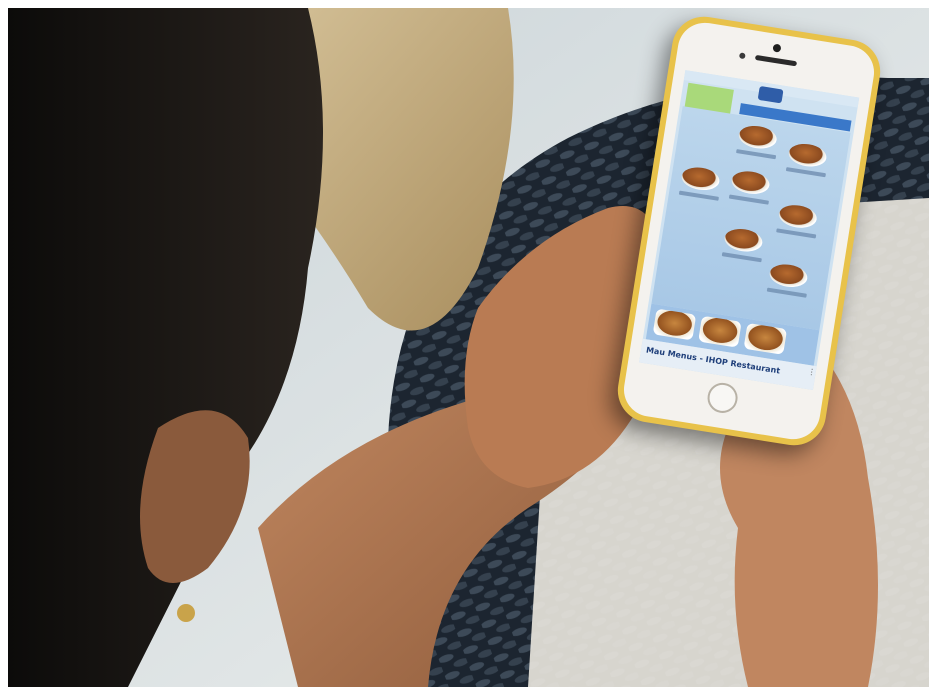  What do you see at coordinates (722, 398) in the screenshot?
I see `home-button` at bounding box center [722, 398].